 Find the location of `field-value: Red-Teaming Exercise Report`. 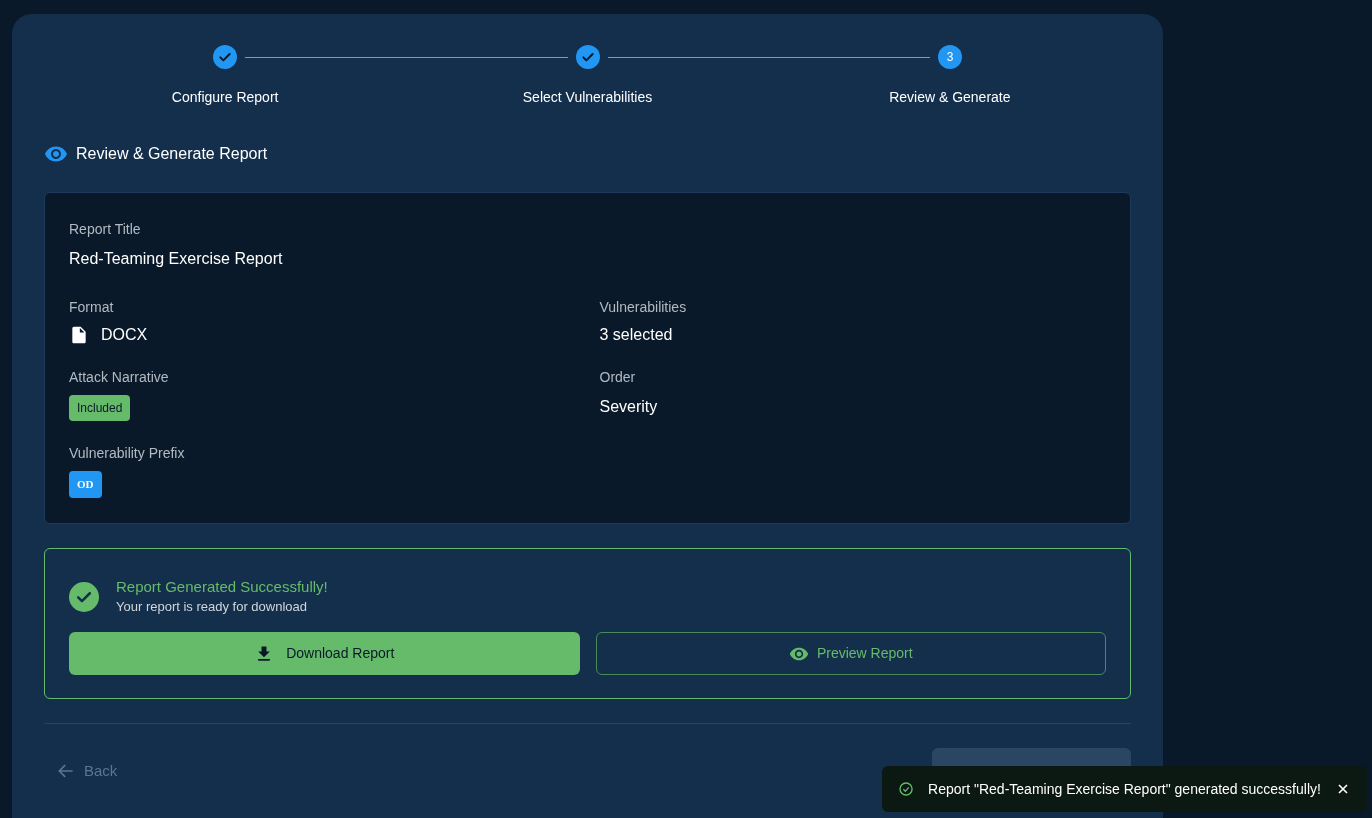

field-value: Red-Teaming Exercise Report is located at coordinates (176, 259).